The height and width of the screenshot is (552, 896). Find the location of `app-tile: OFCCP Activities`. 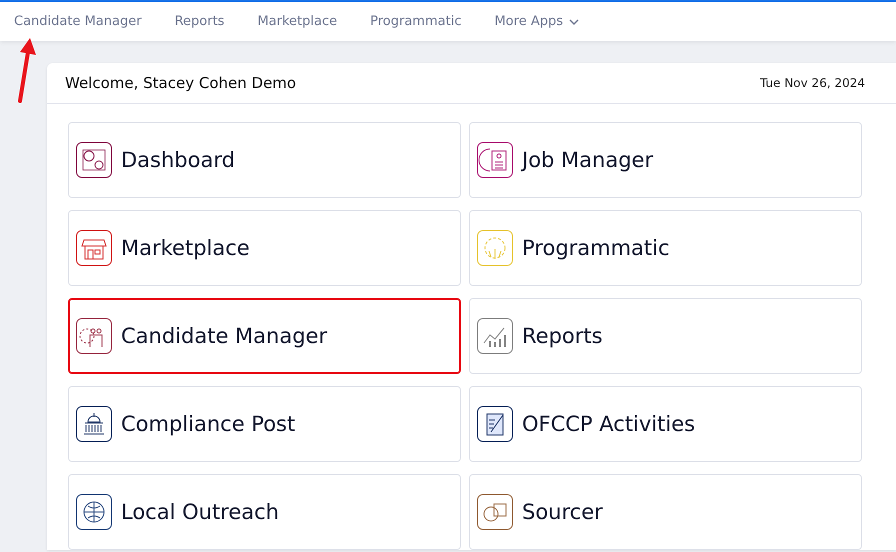

app-tile: OFCCP Activities is located at coordinates (665, 424).